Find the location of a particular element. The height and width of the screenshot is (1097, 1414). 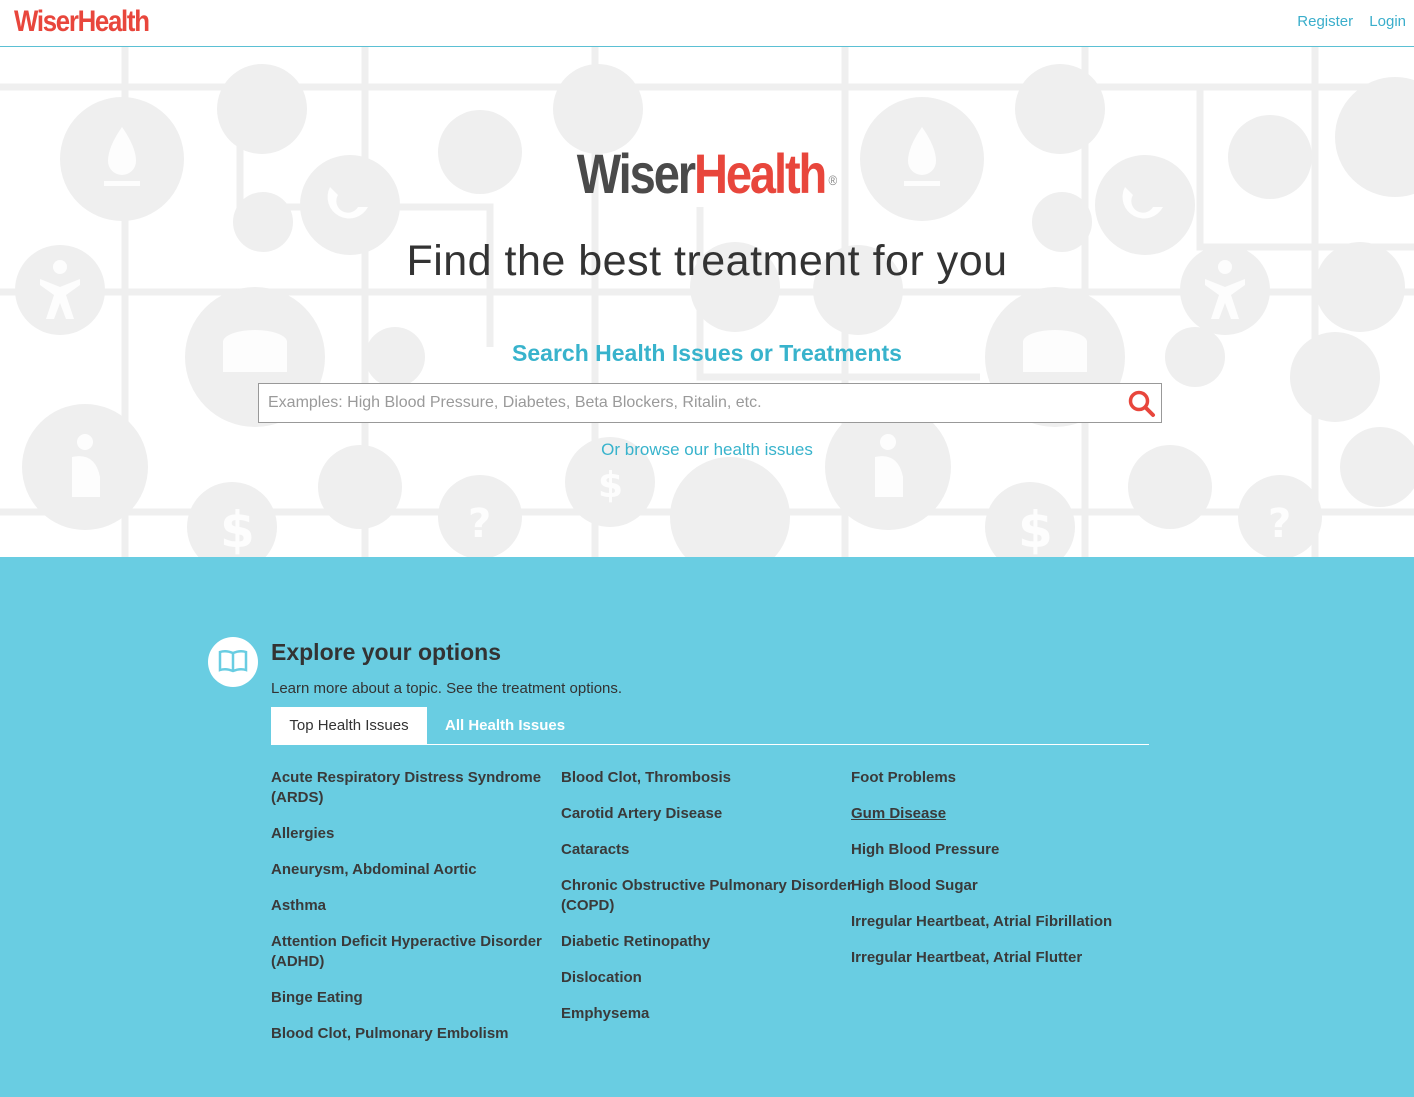

hero-logo-health: Health is located at coordinates (760, 173).